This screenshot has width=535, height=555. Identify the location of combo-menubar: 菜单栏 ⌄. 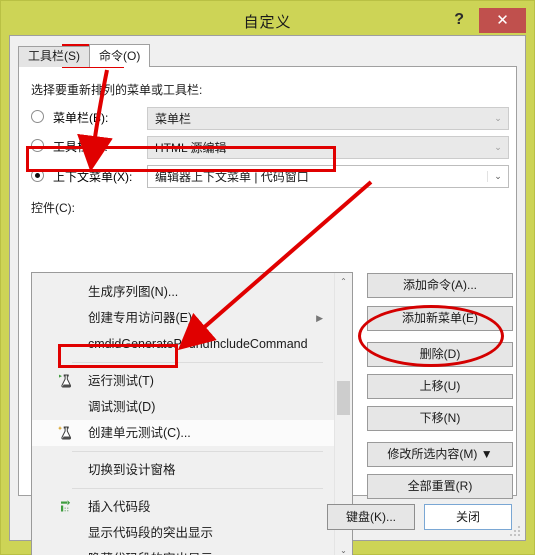
(328, 118).